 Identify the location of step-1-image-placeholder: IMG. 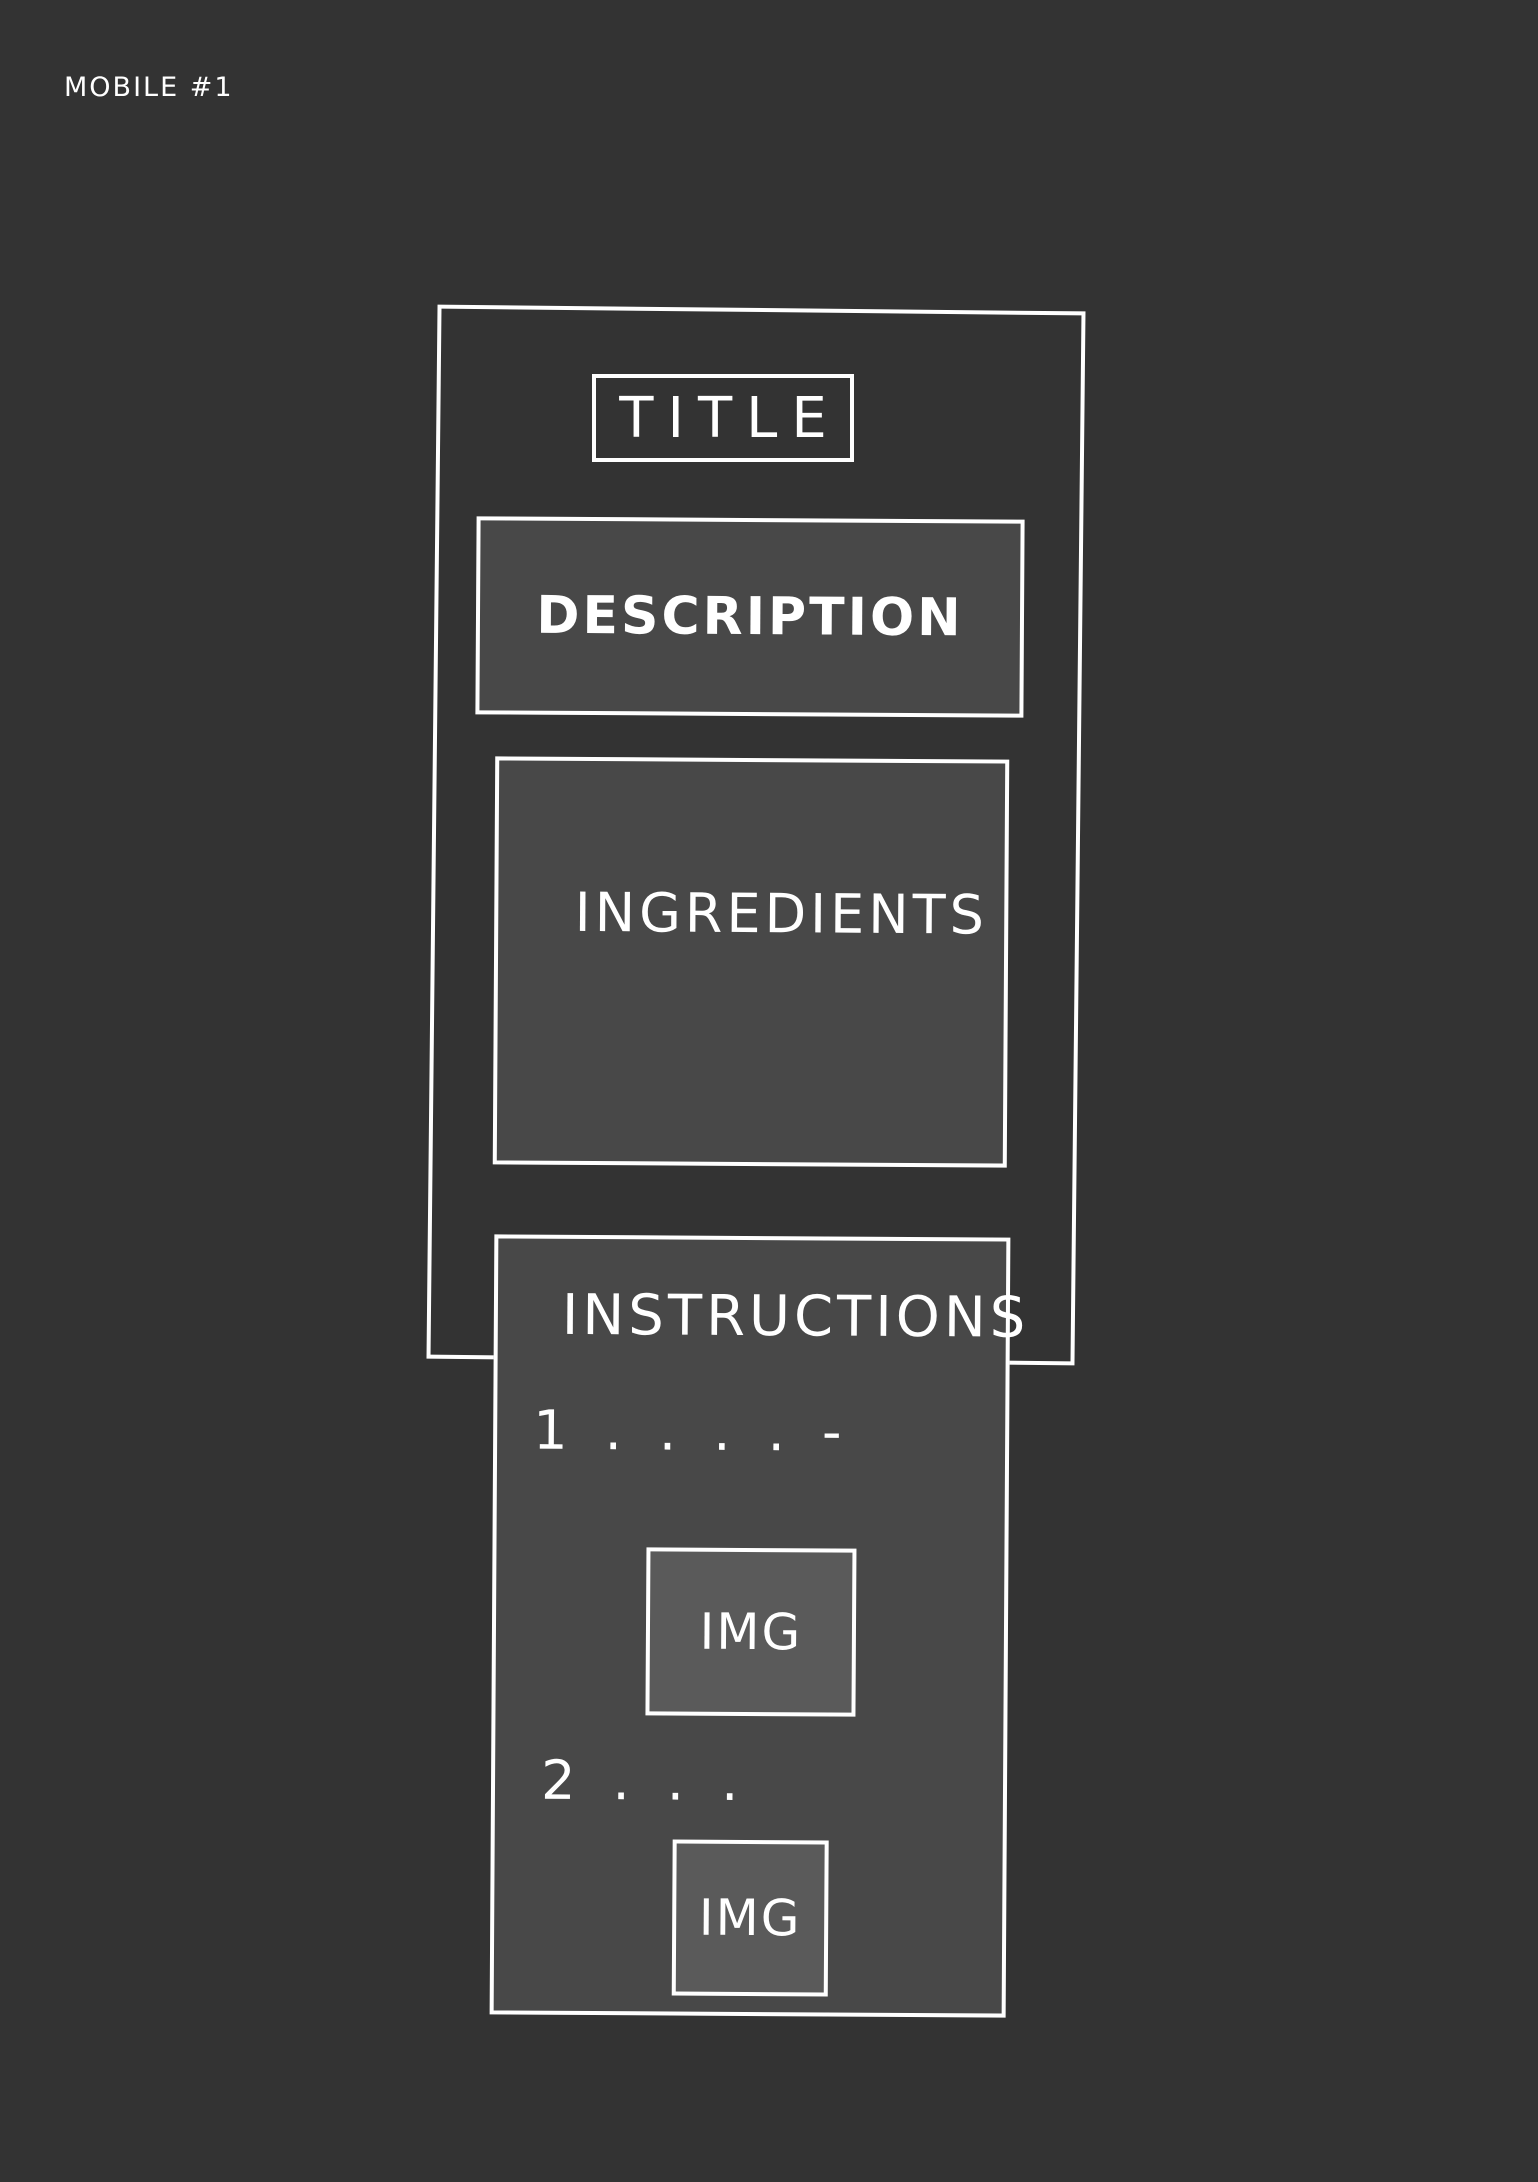
(751, 1632).